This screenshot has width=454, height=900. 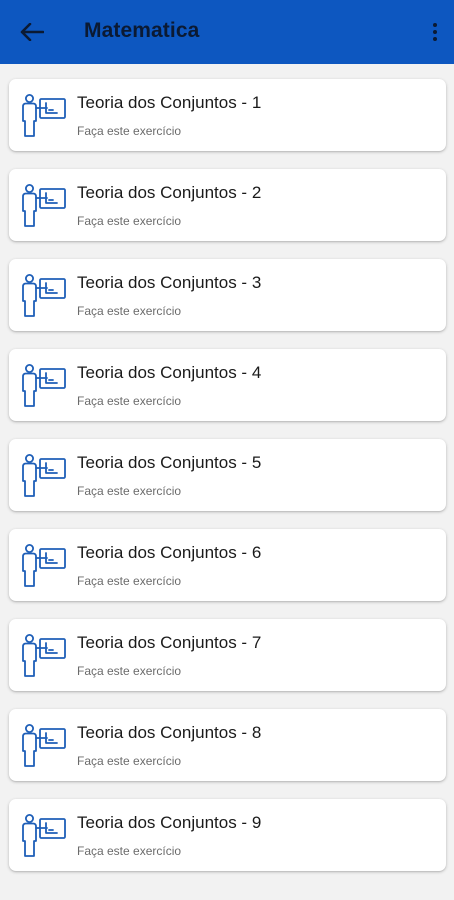 What do you see at coordinates (142, 30) in the screenshot?
I see `page-title: Matematica` at bounding box center [142, 30].